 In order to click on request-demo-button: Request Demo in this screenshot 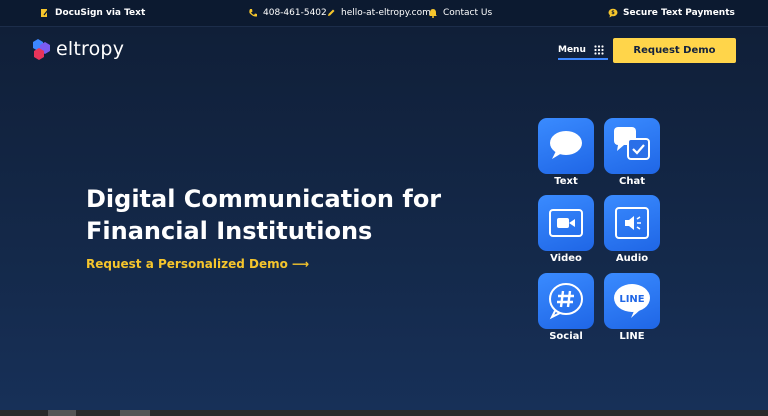, I will do `click(674, 50)`.